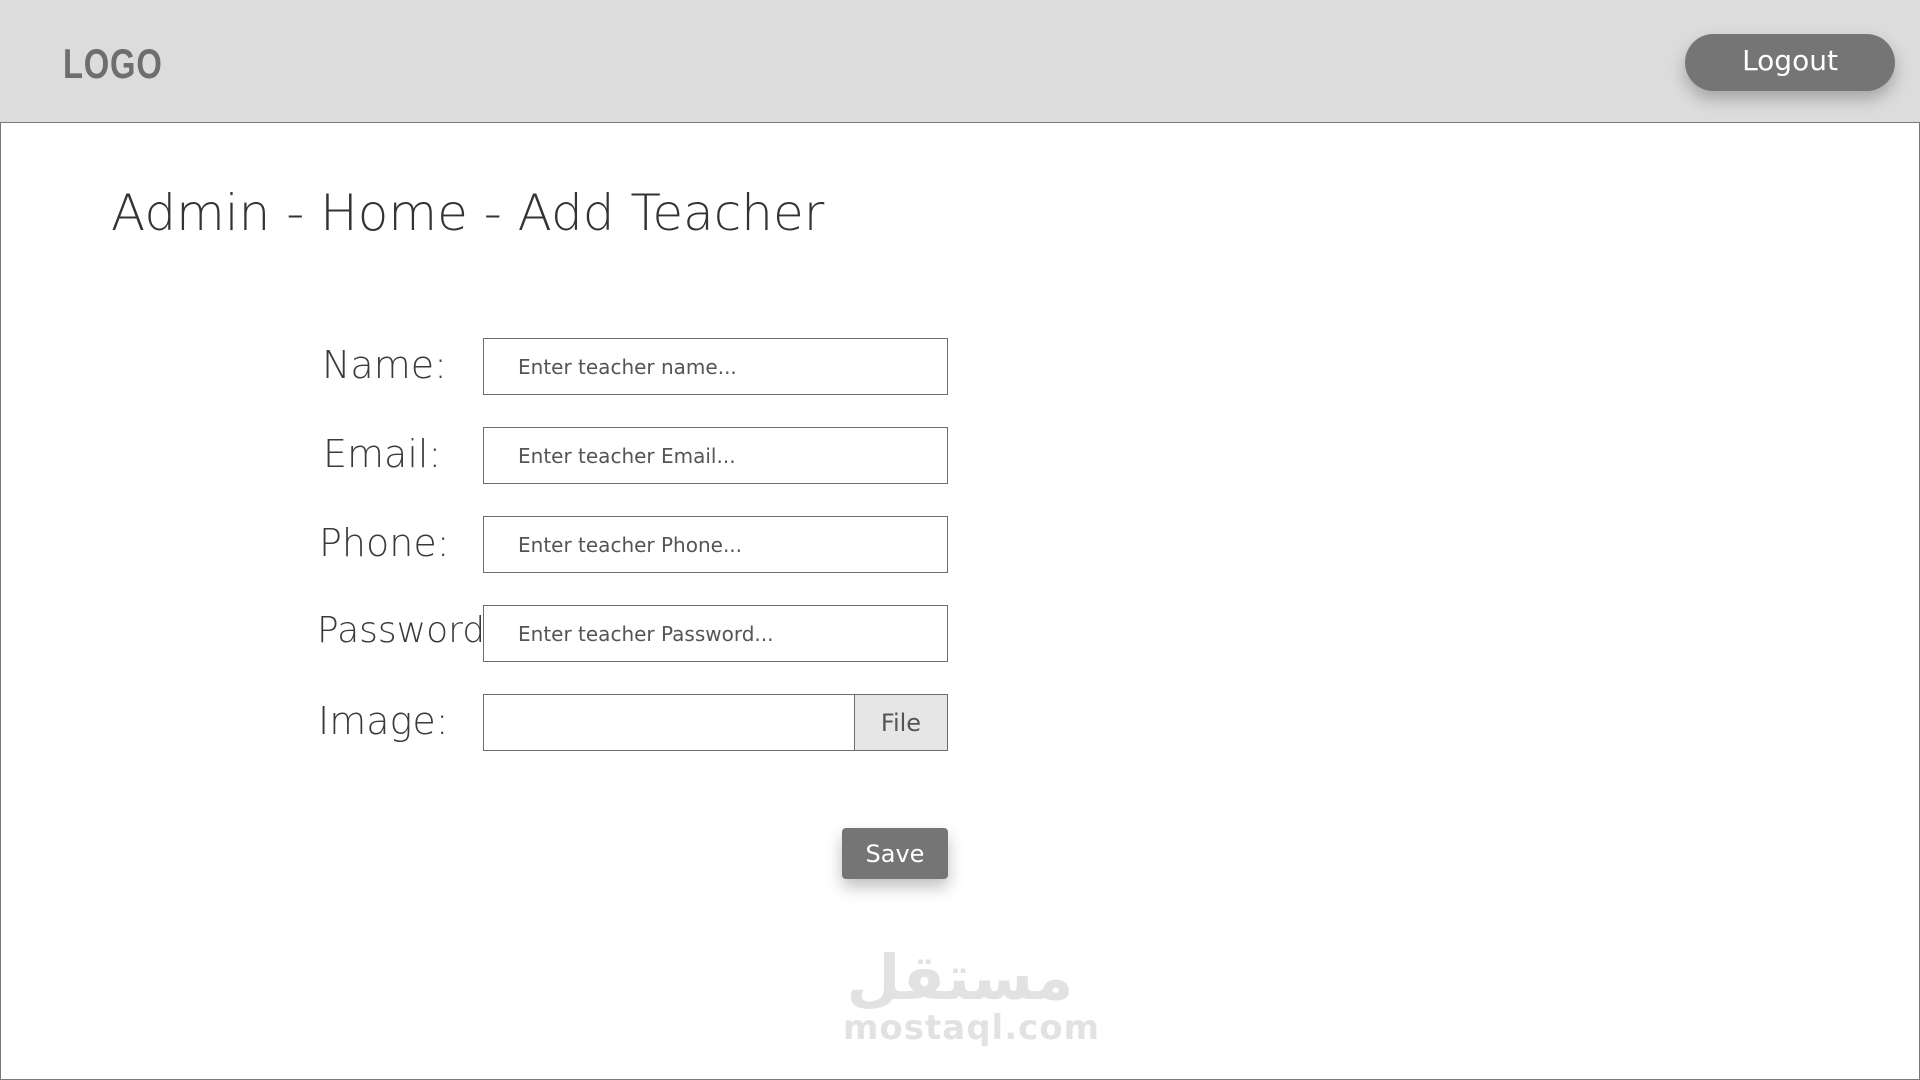 The width and height of the screenshot is (1920, 1080). Describe the element at coordinates (384, 543) in the screenshot. I see `phone-label: Phone:` at that location.